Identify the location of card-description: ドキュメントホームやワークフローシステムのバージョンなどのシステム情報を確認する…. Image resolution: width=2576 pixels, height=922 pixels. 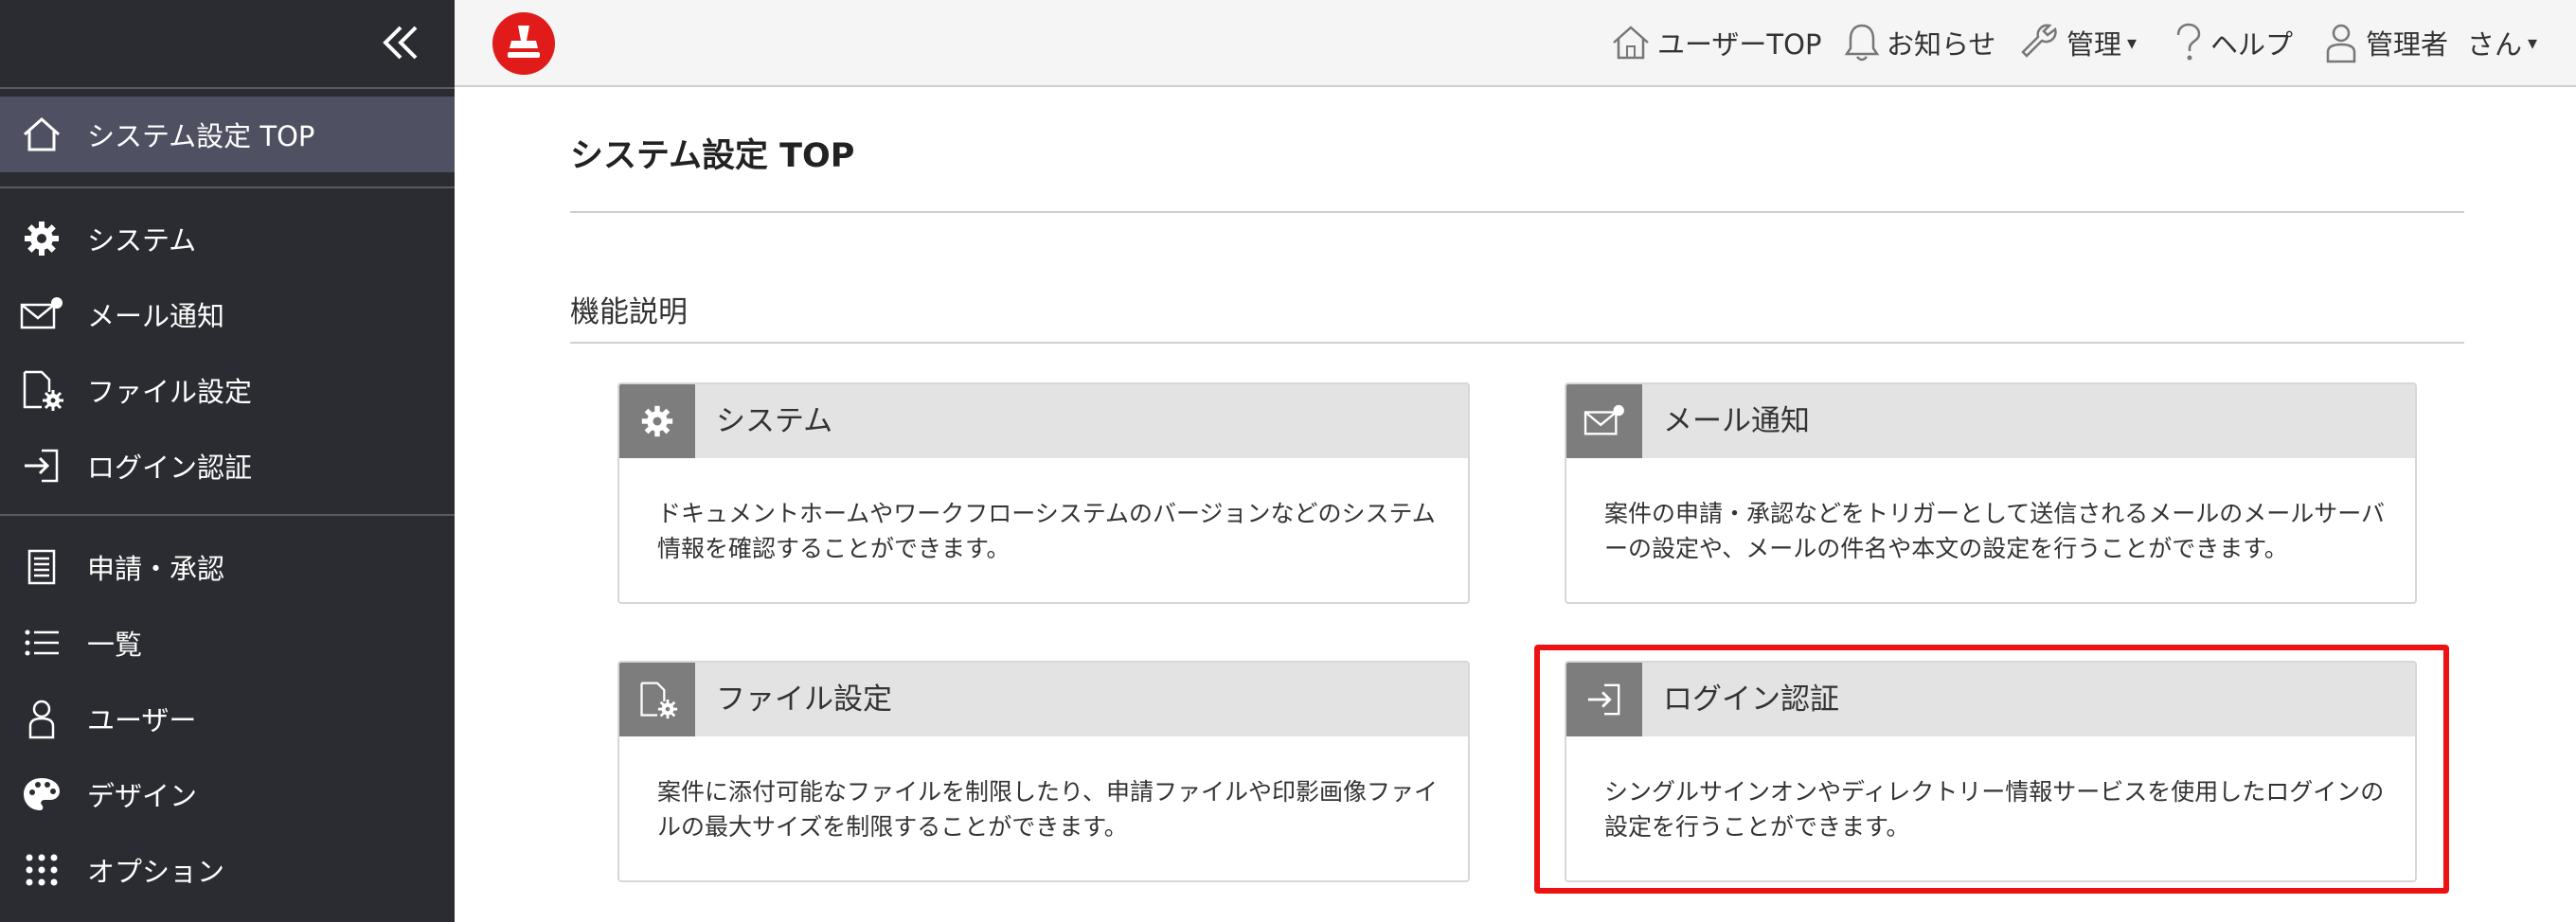
(1046, 531).